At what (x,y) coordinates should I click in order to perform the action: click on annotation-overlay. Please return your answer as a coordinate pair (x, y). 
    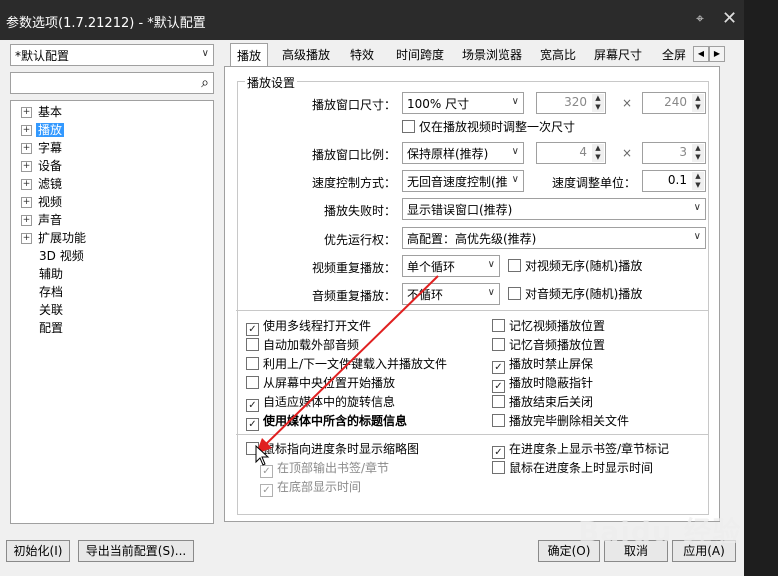
    Looking at the image, I should click on (347, 370).